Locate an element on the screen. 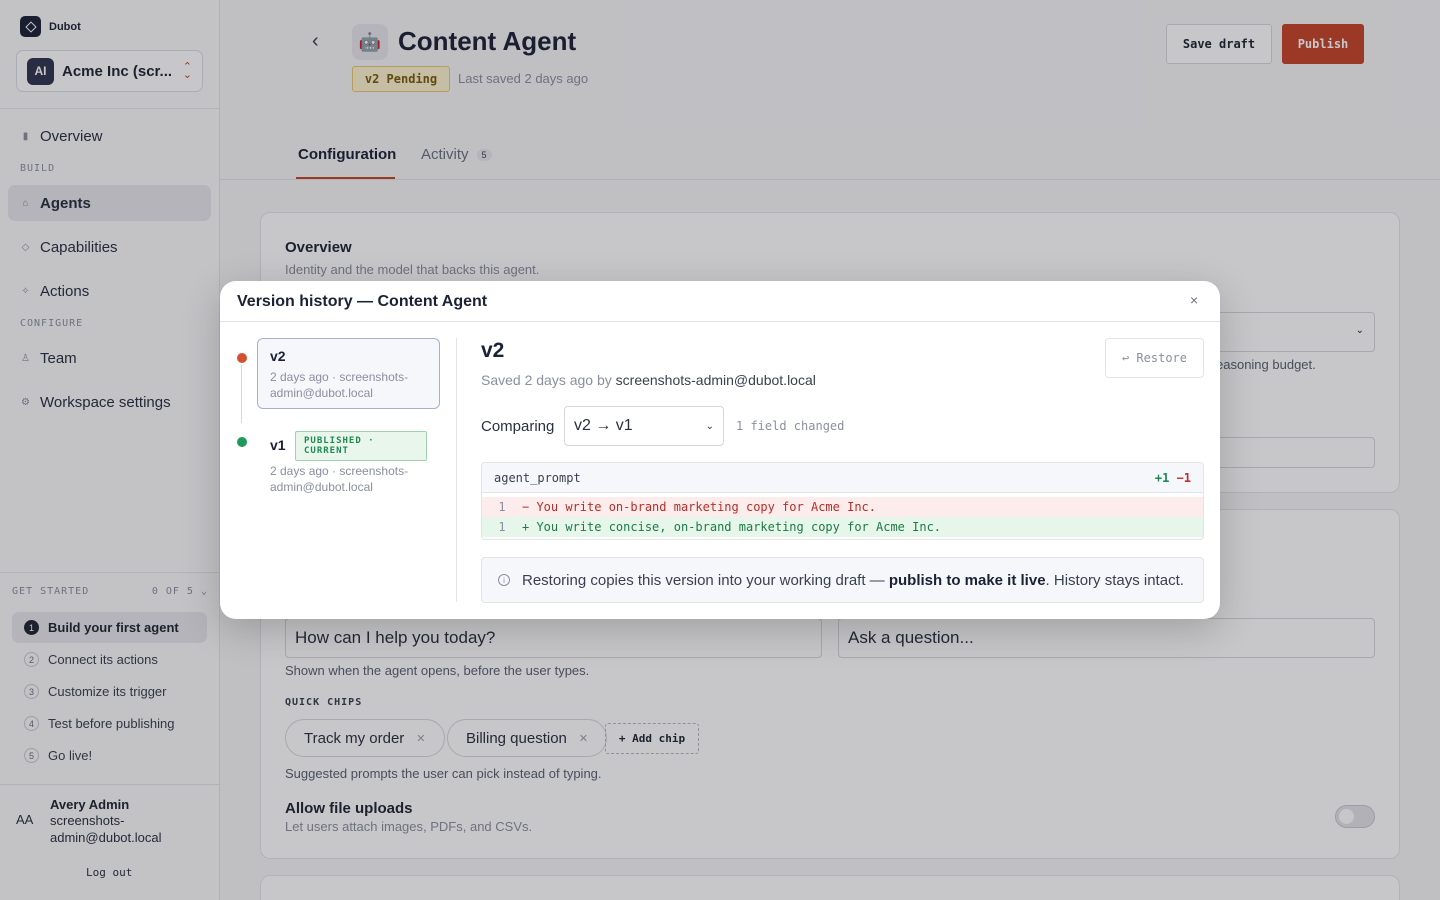  selected-version-title: v2 is located at coordinates (493, 350).